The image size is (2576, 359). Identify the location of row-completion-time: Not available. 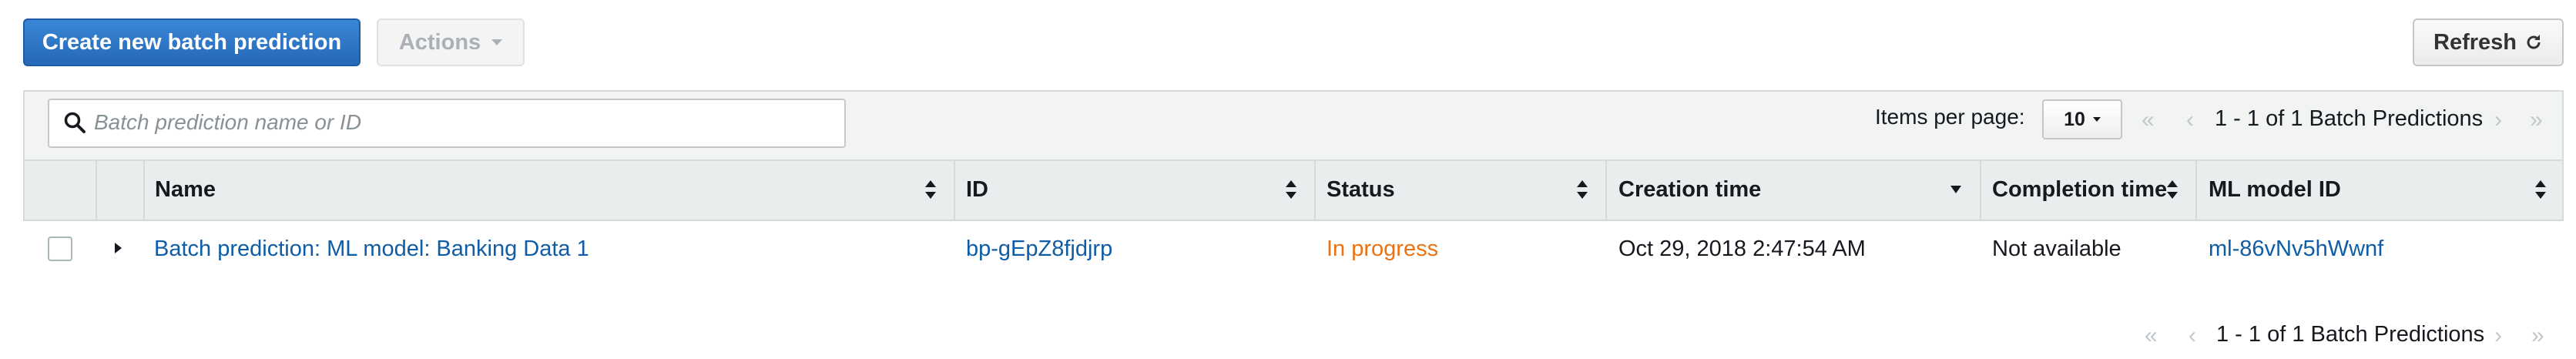
(2057, 249).